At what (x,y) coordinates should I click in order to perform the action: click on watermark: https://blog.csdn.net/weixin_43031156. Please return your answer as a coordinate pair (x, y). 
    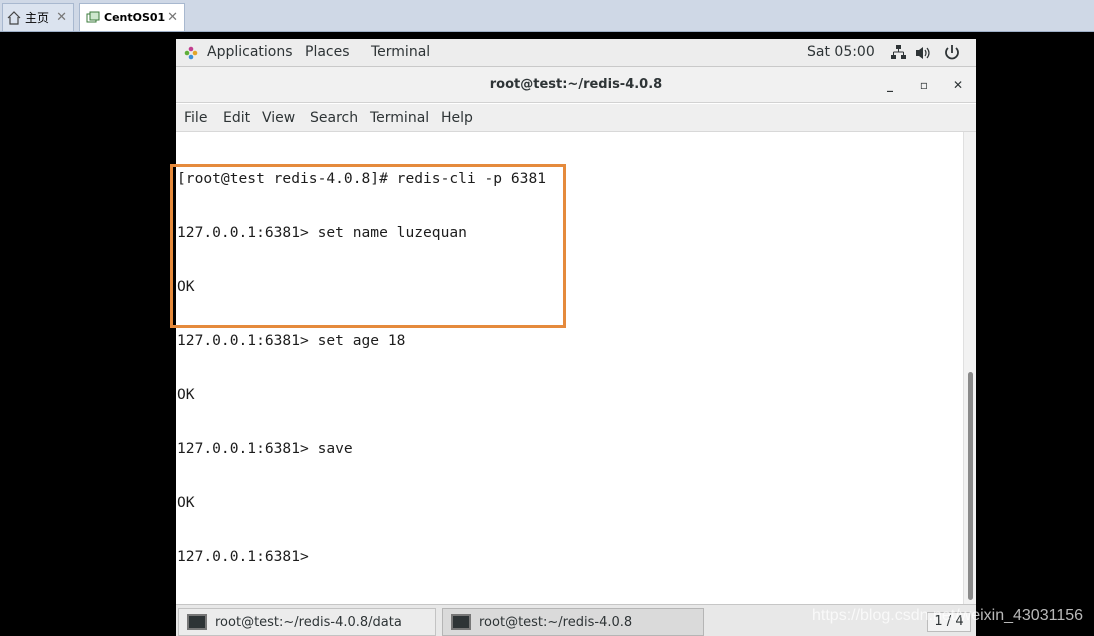
    Looking at the image, I should click on (948, 615).